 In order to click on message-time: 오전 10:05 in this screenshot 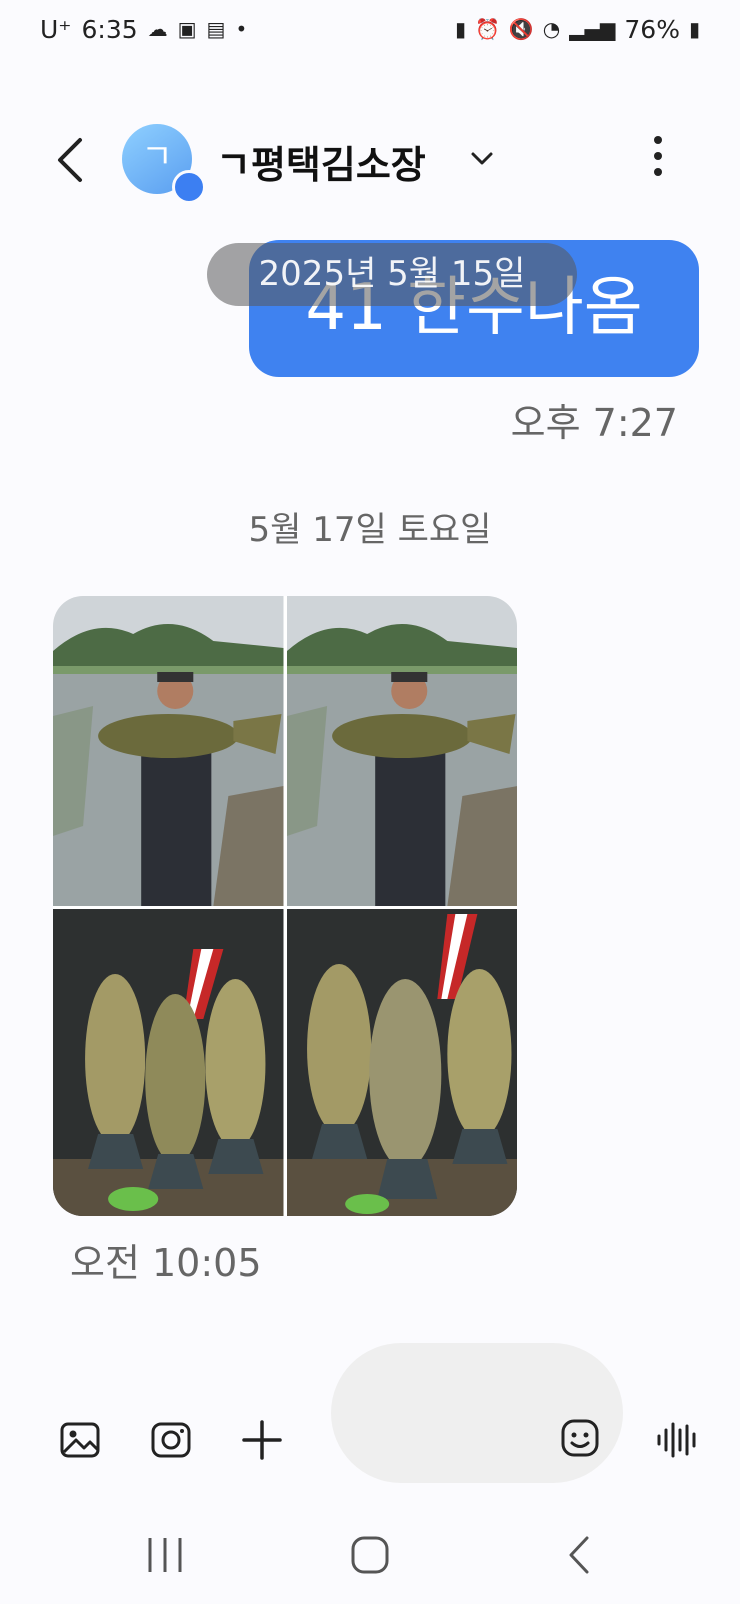, I will do `click(166, 1263)`.